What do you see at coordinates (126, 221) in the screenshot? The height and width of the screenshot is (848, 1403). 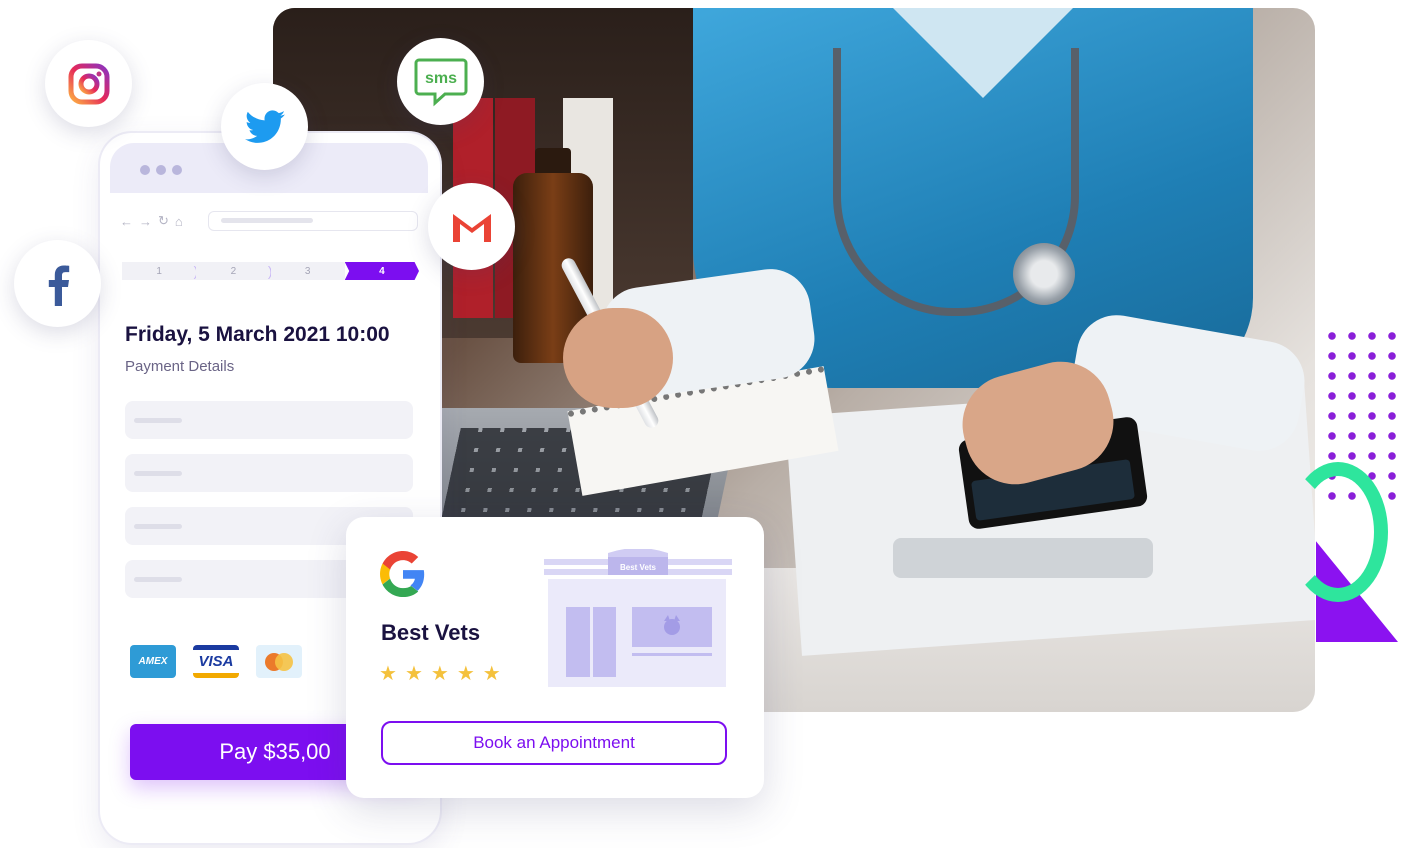 I see `back-icon: ←` at bounding box center [126, 221].